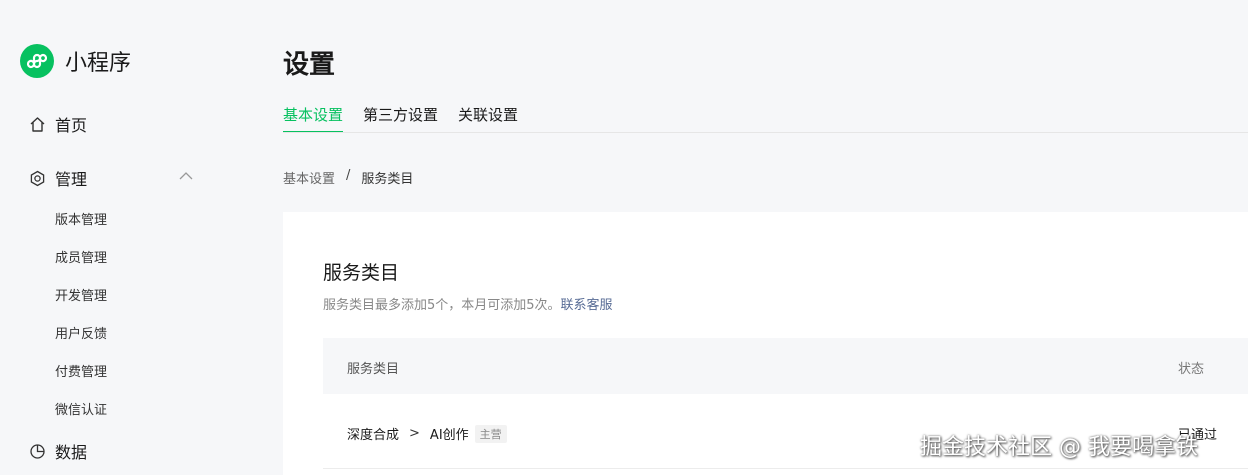 This screenshot has height=475, width=1248. What do you see at coordinates (81, 256) in the screenshot?
I see `sidebar-subitem-members: 成员管理` at bounding box center [81, 256].